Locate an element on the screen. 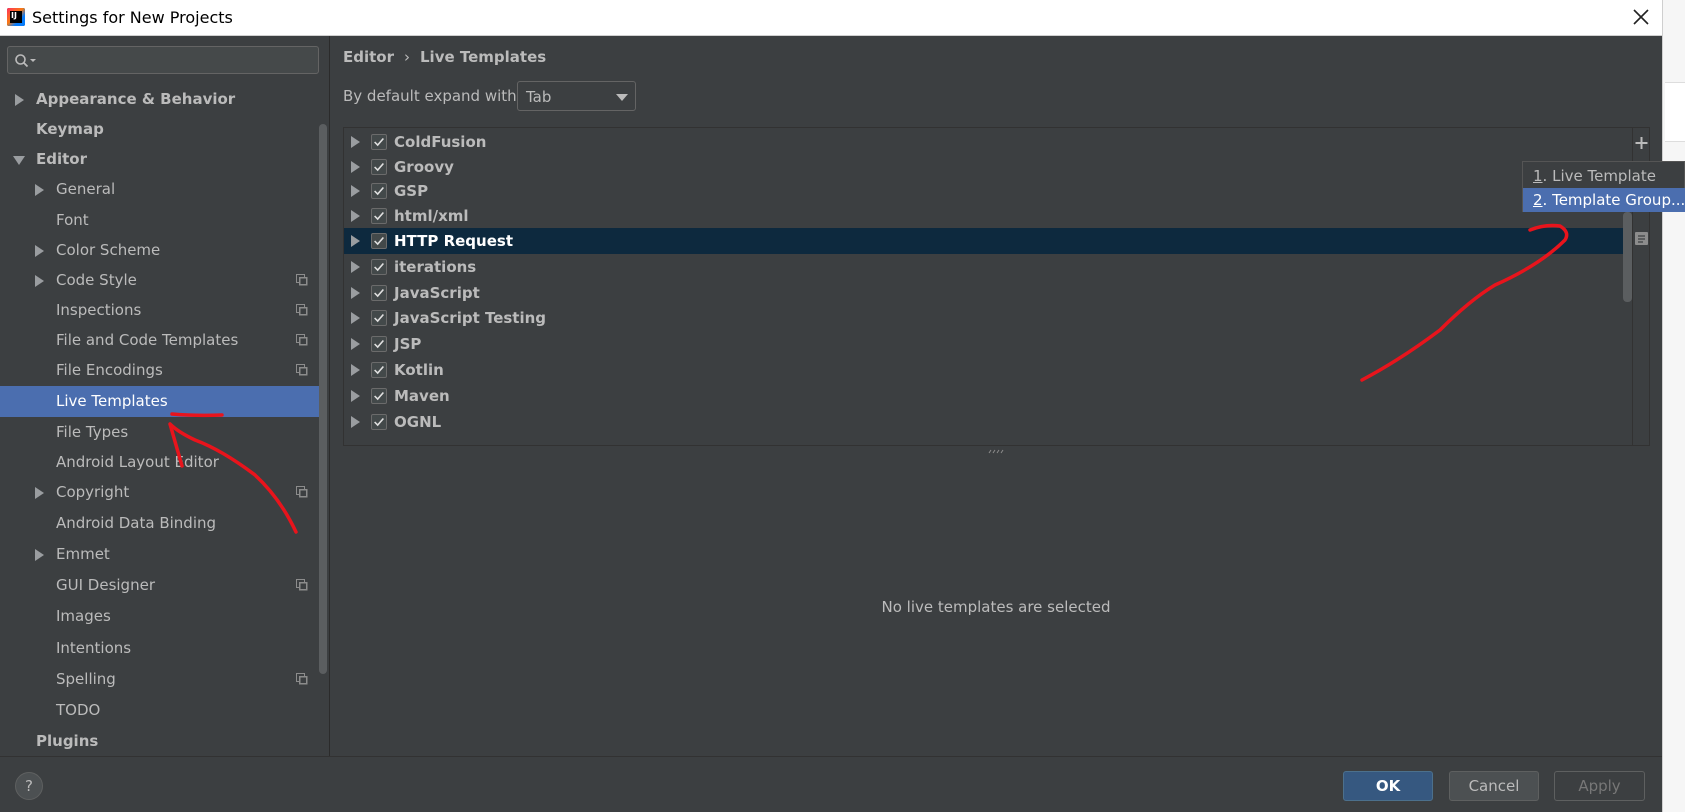  sidebar-scrollbar is located at coordinates (323, 399).